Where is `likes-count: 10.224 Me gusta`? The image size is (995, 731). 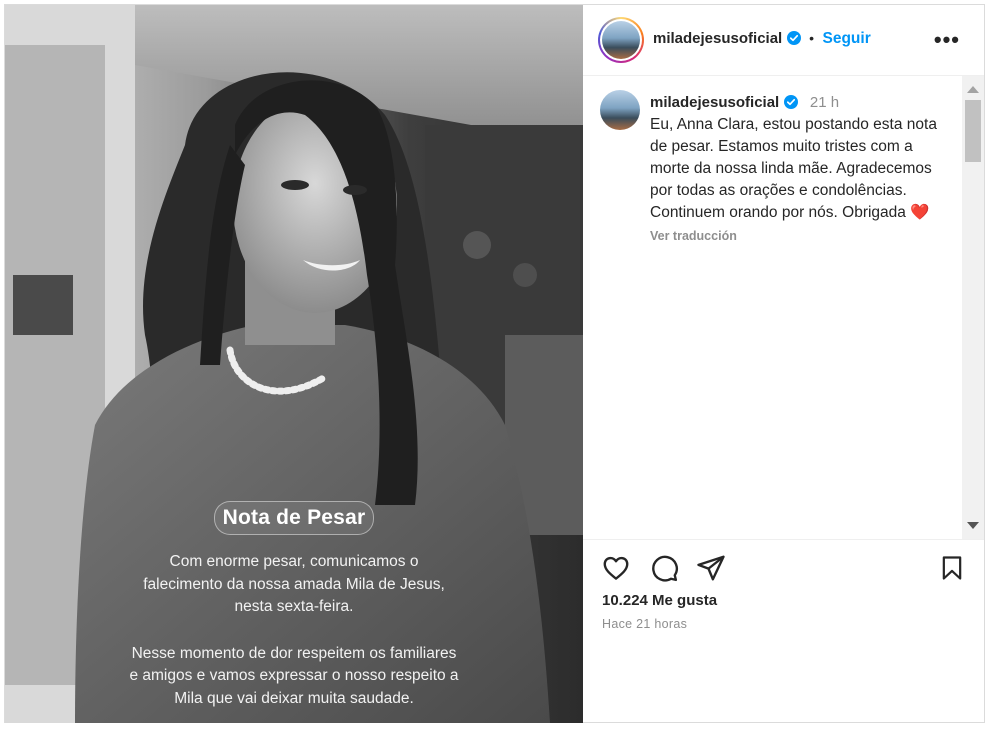 likes-count: 10.224 Me gusta is located at coordinates (659, 600).